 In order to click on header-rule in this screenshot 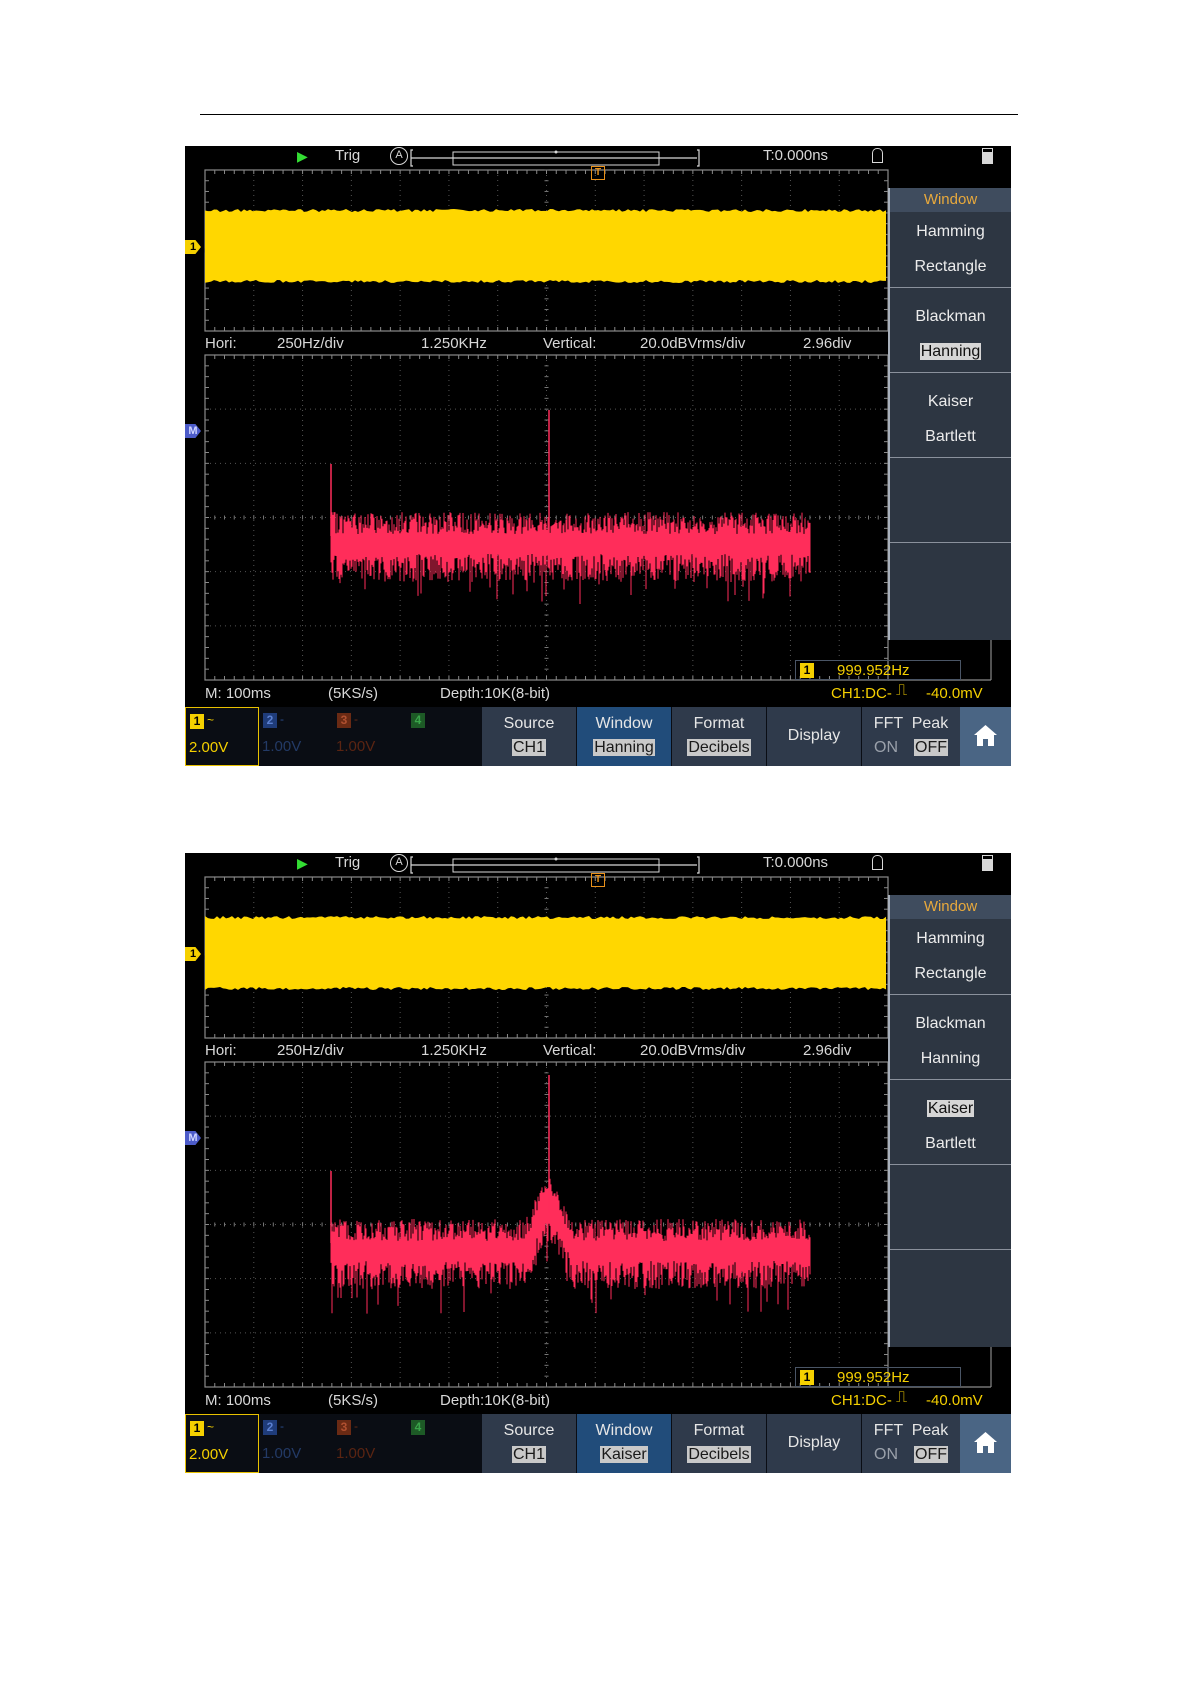, I will do `click(609, 114)`.